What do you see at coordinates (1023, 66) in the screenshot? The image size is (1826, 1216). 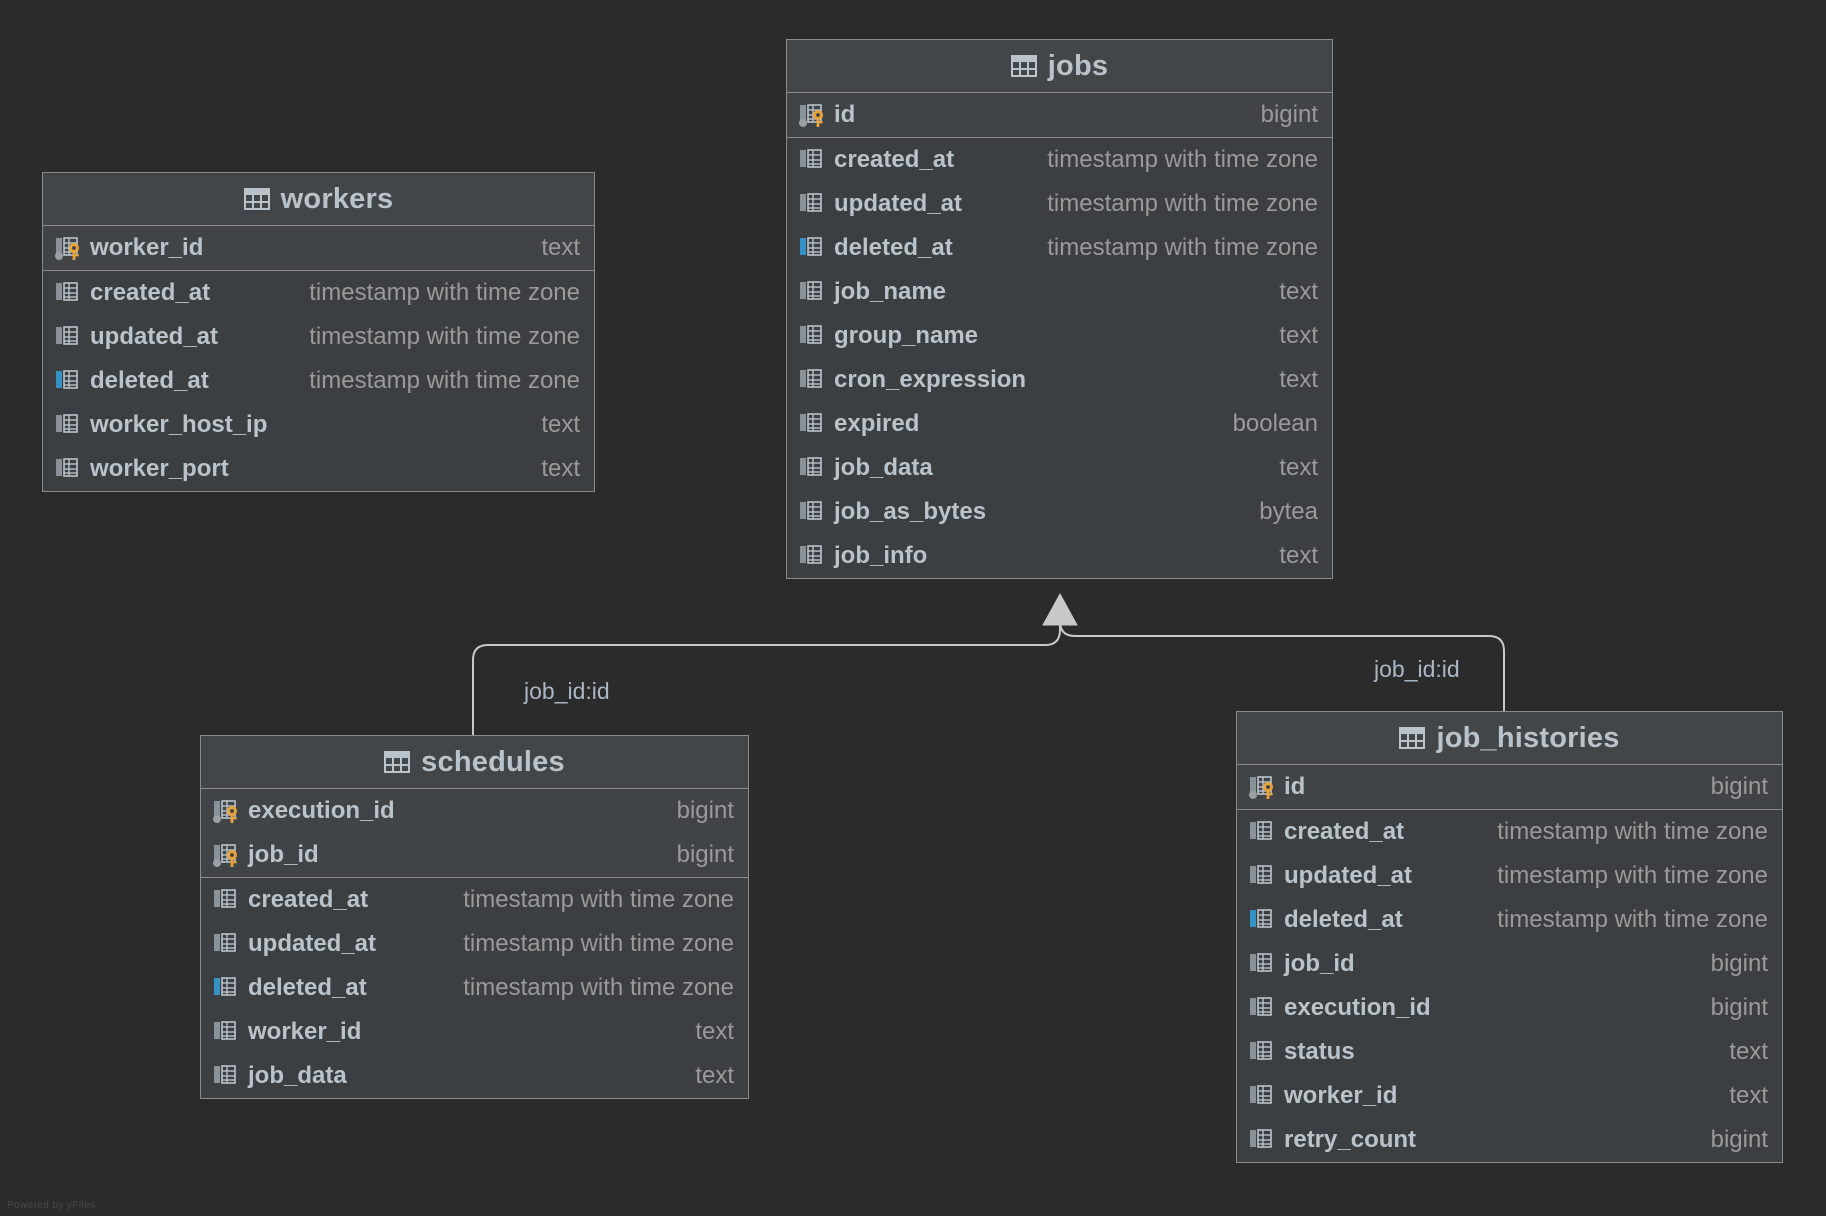 I see `table-grid-icon` at bounding box center [1023, 66].